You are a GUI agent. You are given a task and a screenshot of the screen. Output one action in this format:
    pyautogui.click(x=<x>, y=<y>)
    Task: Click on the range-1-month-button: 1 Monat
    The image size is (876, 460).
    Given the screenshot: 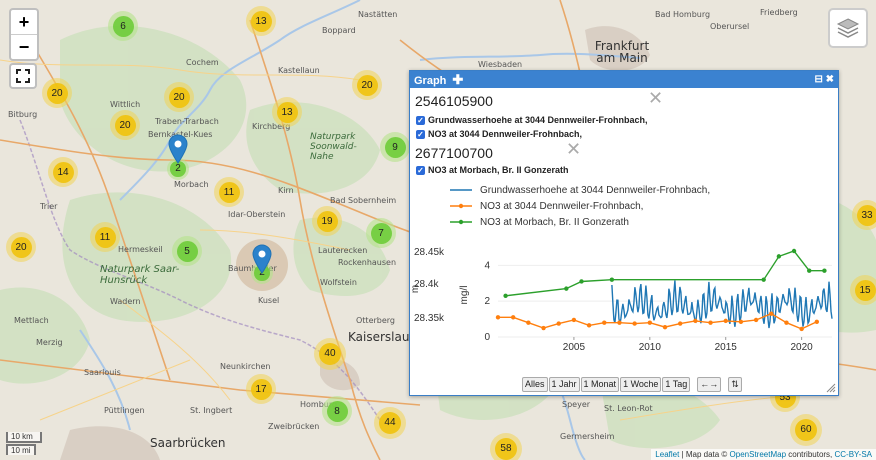 What is the action you would take?
    pyautogui.click(x=600, y=384)
    